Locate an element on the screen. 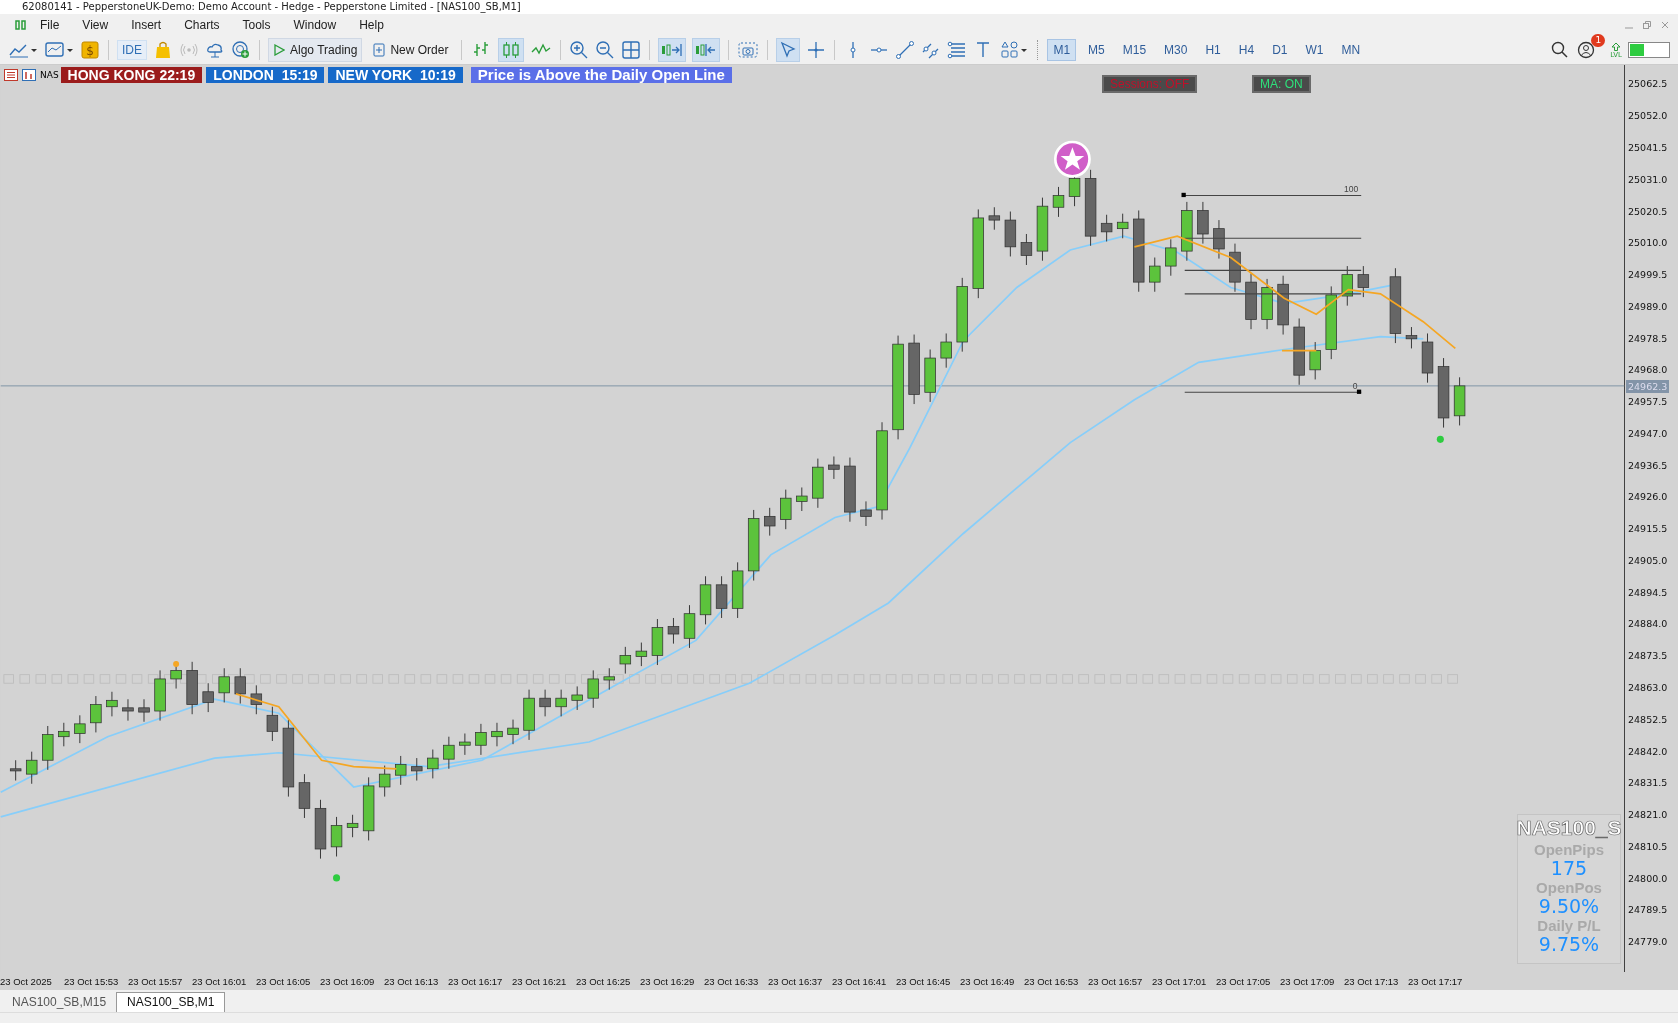  chart-window-icon is located at coordinates (29, 75).